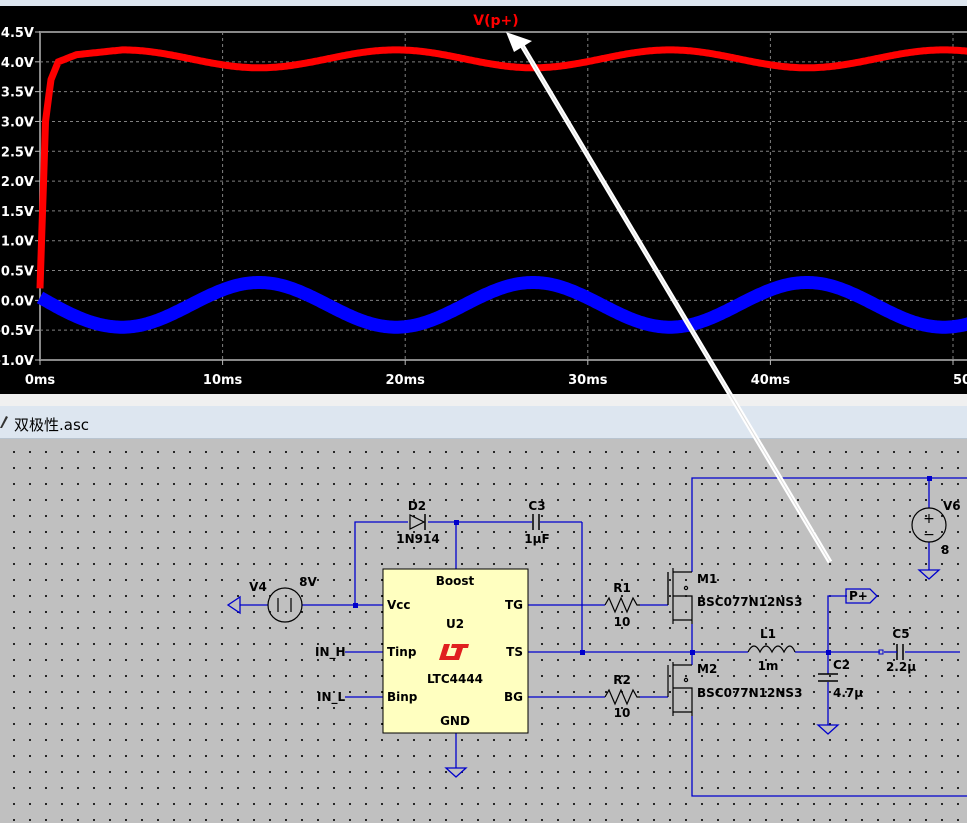 This screenshot has height=823, width=967. Describe the element at coordinates (960, 380) in the screenshot. I see `x-tick-label: 50ms` at that location.